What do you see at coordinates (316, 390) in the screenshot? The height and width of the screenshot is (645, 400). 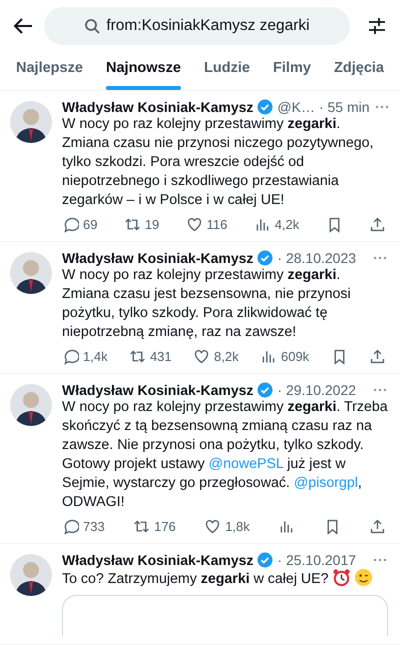 I see `timestamp: · 29.10.2022` at bounding box center [316, 390].